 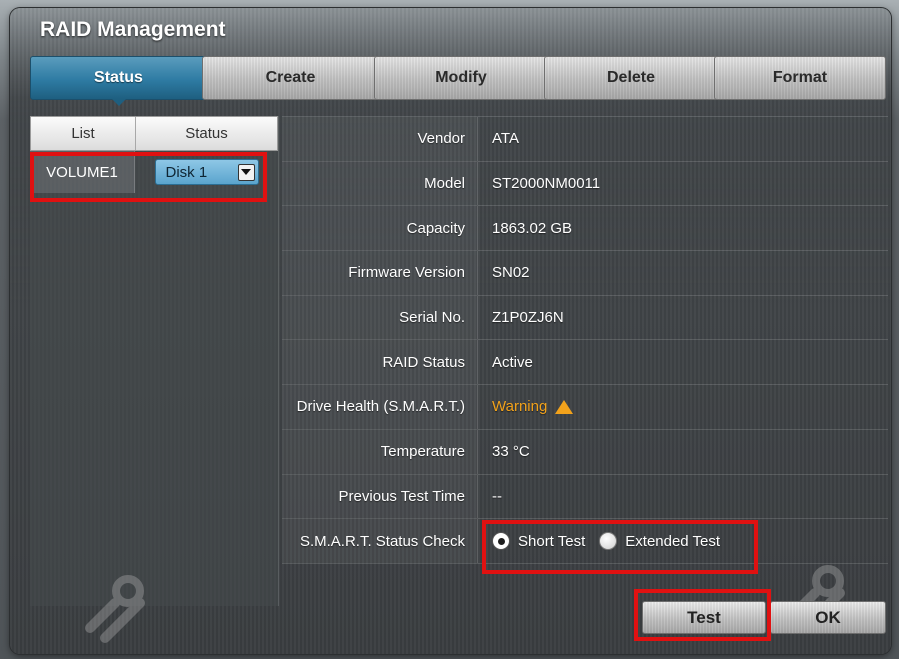 I want to click on detail-value: ST2000NM0011, so click(x=546, y=184).